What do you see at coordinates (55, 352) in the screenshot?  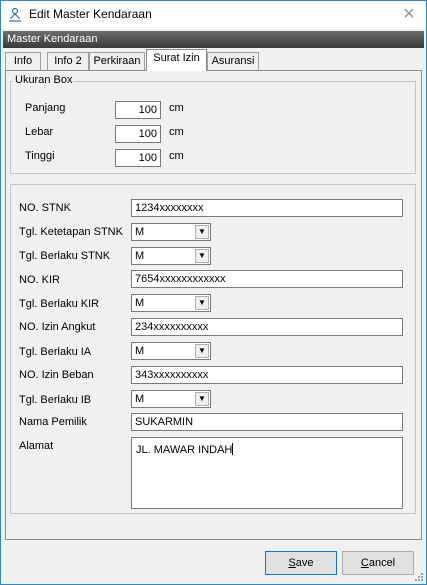 I see `tgl-berlaku-ia-label: Tgl. Berlaku IA` at bounding box center [55, 352].